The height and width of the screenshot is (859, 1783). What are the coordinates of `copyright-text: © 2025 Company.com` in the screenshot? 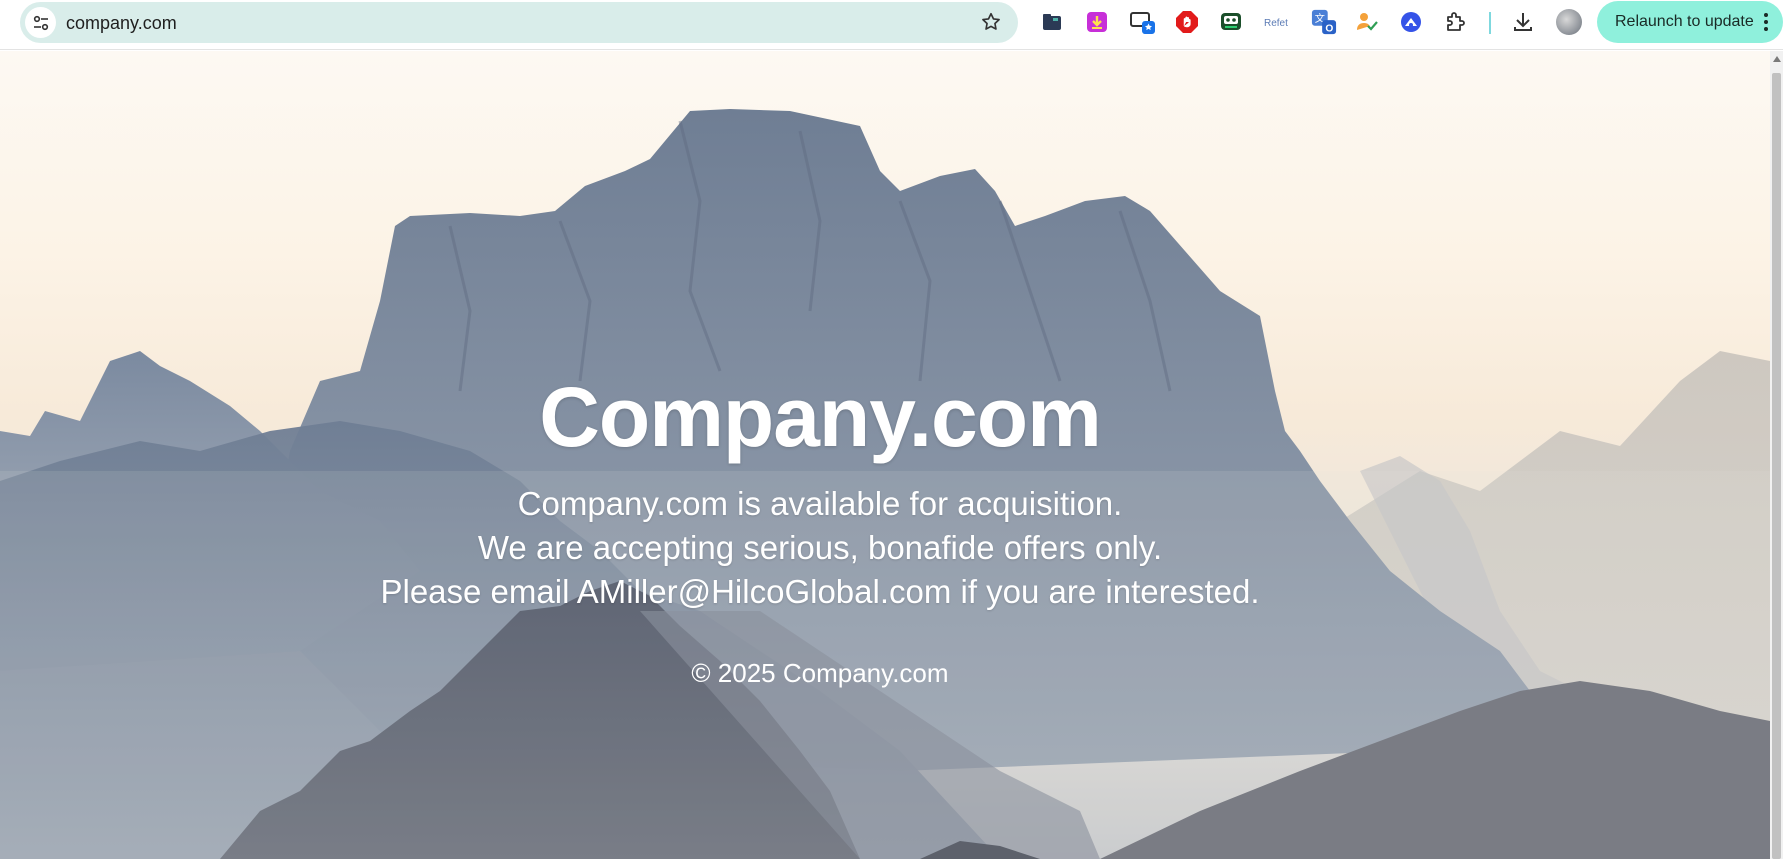 It's located at (820, 673).